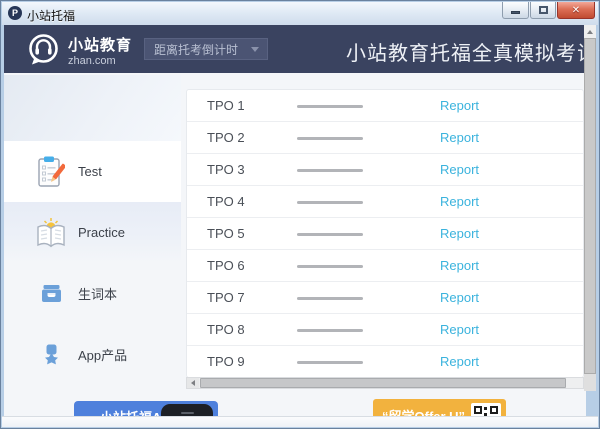 The height and width of the screenshot is (429, 600). What do you see at coordinates (385, 138) in the screenshot?
I see `table-row: TPO 2 Report` at bounding box center [385, 138].